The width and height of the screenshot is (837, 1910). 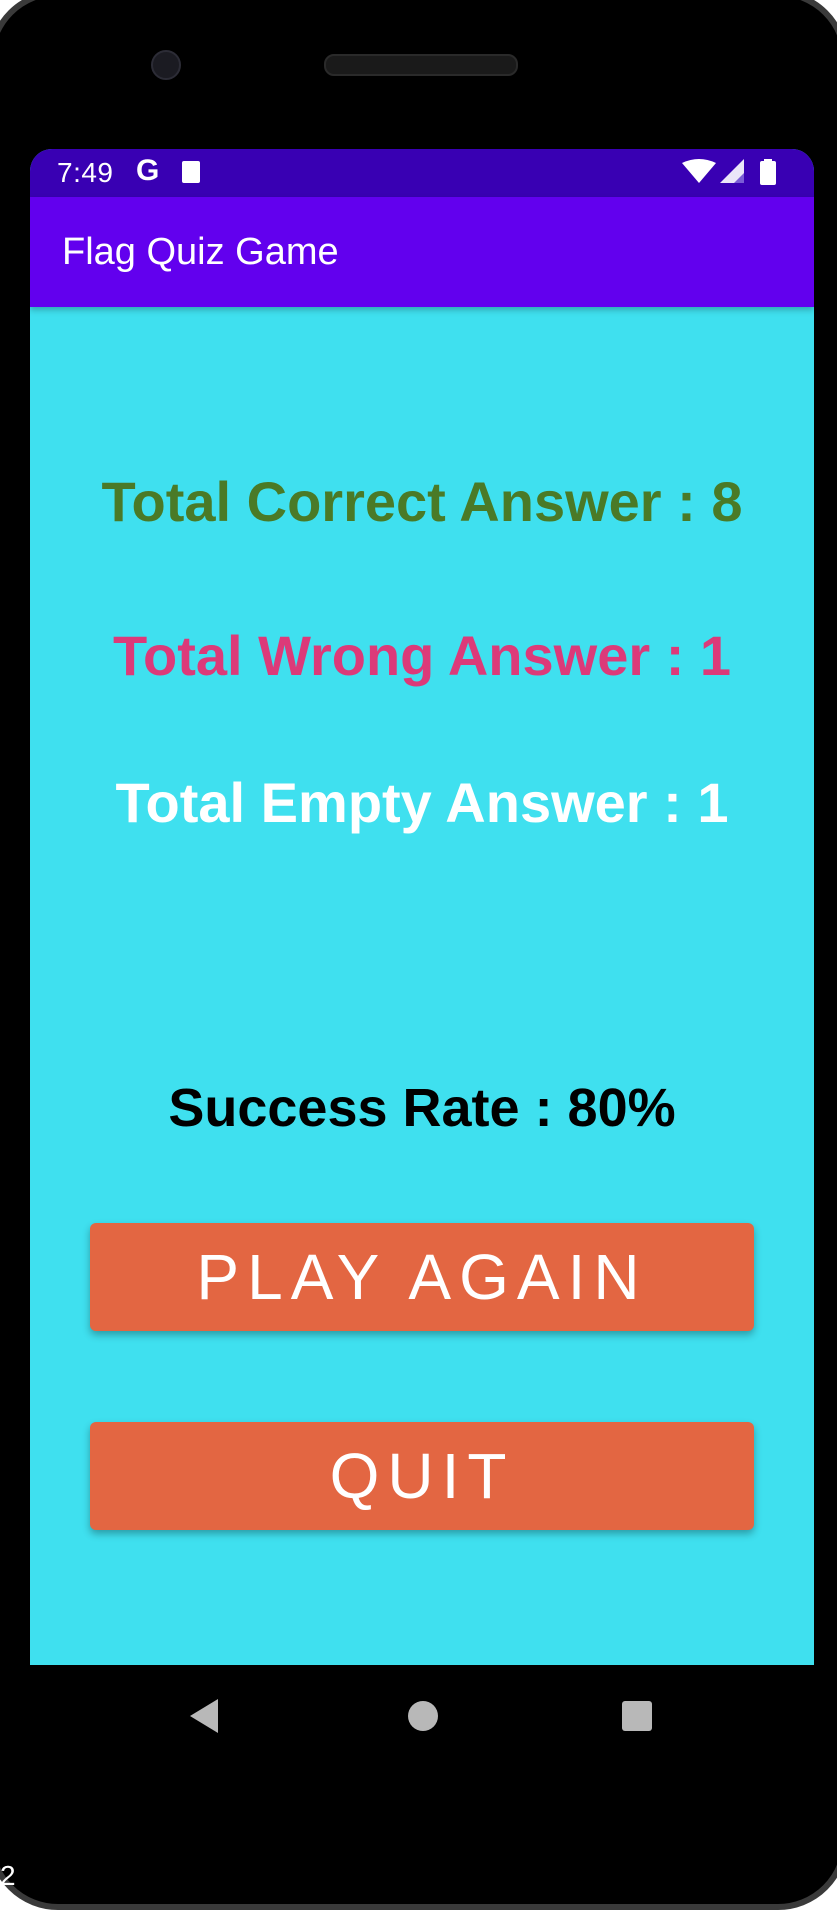 I want to click on back-icon, so click(x=205, y=1716).